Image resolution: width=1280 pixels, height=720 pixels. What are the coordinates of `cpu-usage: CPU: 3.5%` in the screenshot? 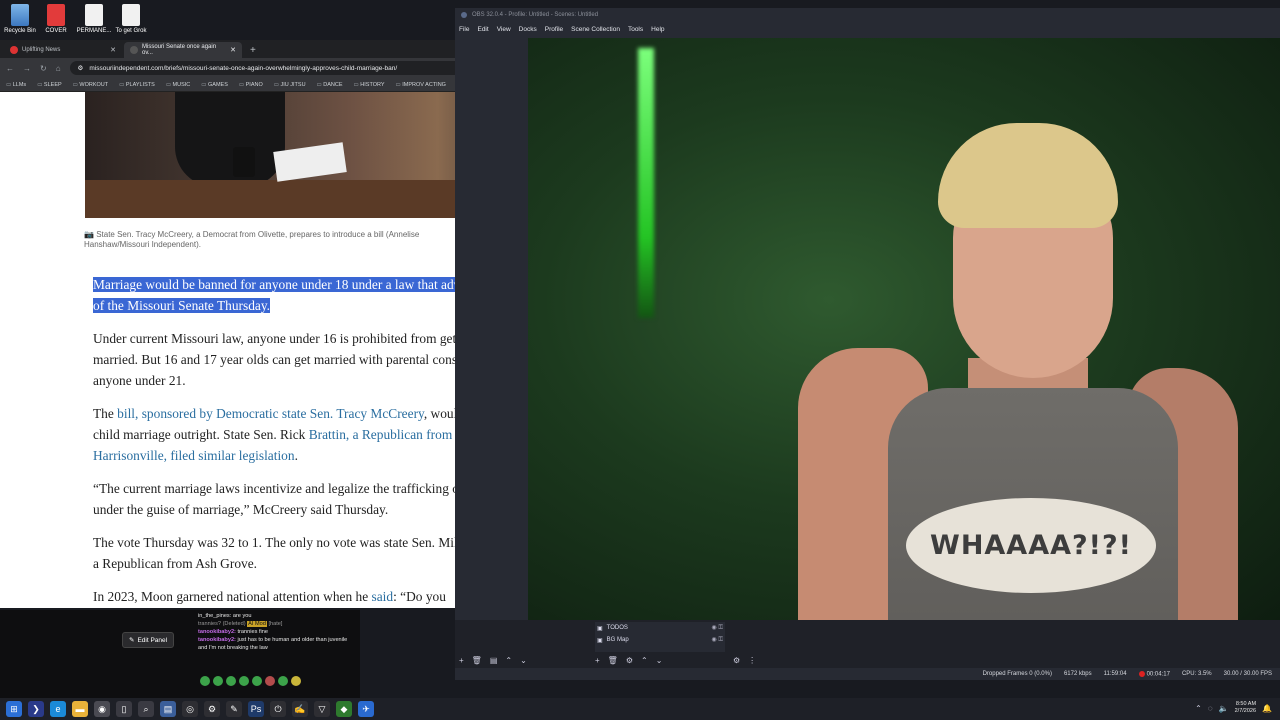 It's located at (1196, 674).